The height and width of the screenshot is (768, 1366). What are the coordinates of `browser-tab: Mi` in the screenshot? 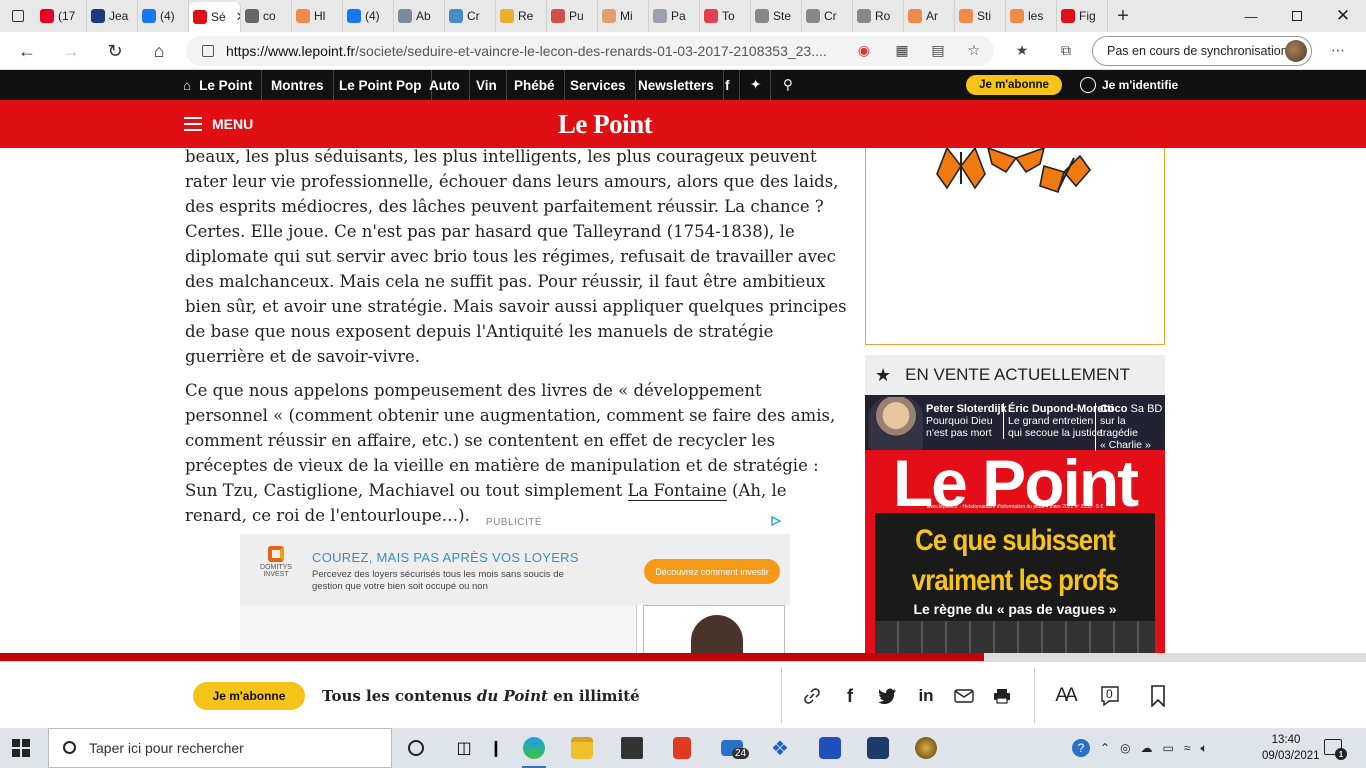 It's located at (623, 16).